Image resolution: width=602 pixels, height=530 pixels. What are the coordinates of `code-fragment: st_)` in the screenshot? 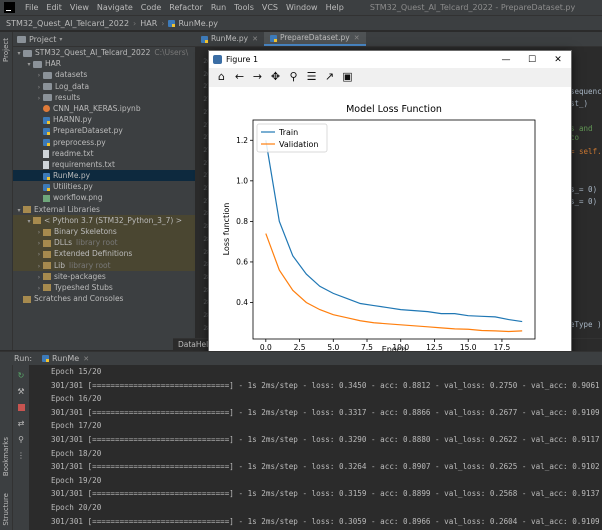 It's located at (579, 103).